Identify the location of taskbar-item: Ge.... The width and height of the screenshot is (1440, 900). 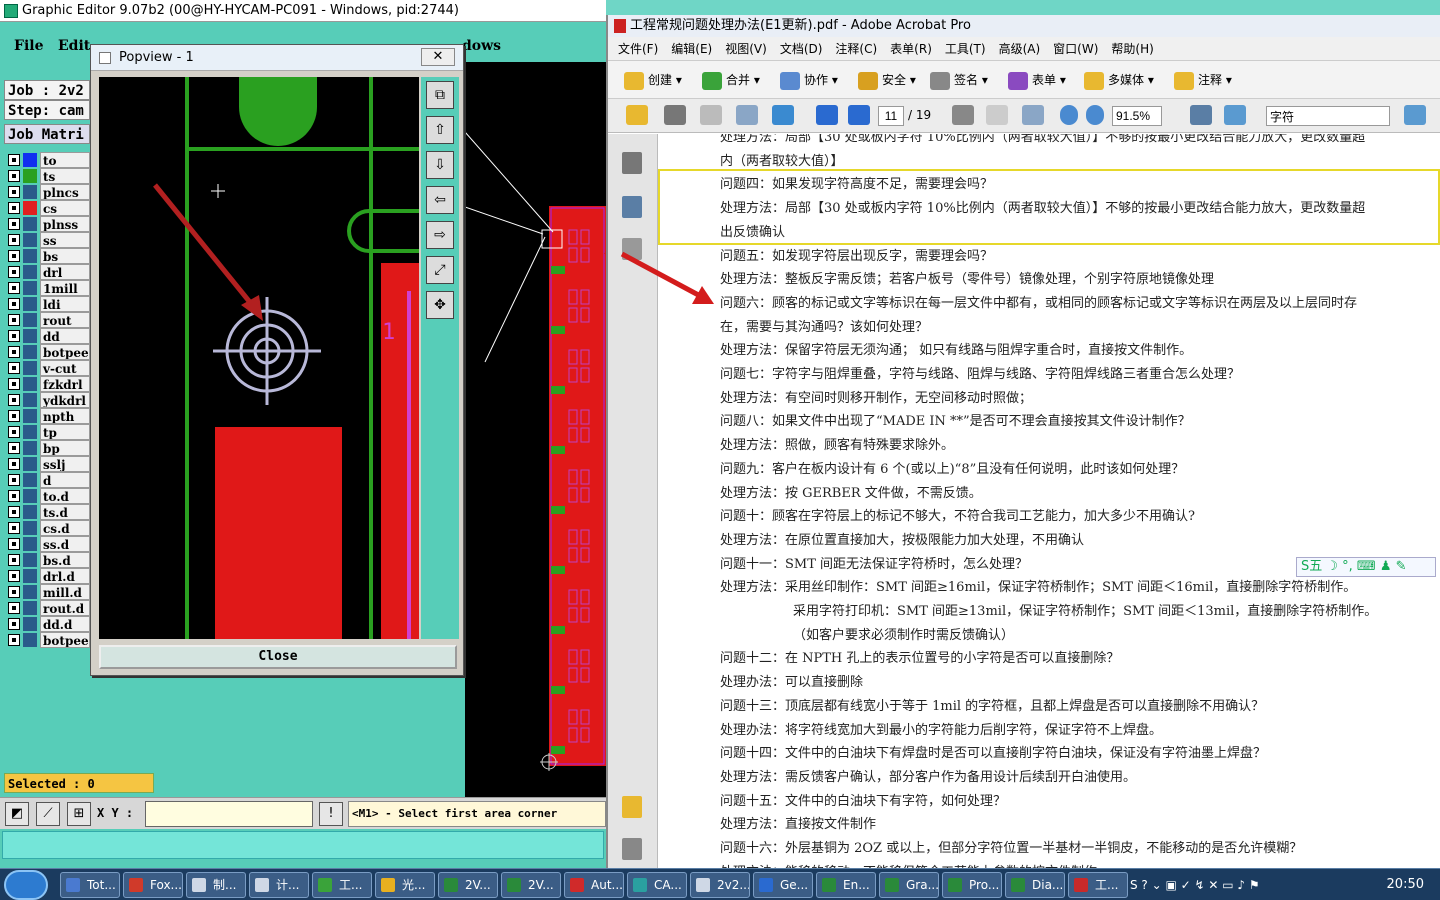
(783, 885).